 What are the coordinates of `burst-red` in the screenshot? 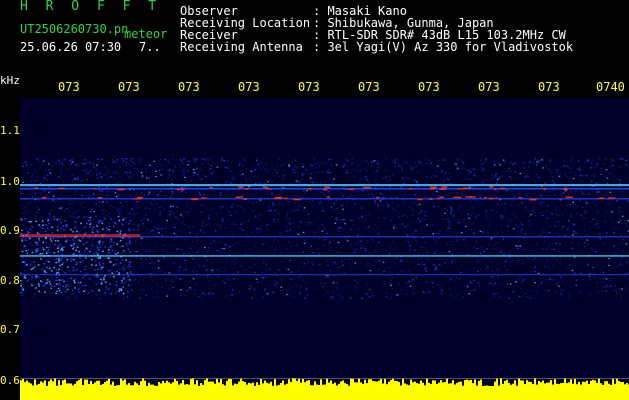 It's located at (80, 235).